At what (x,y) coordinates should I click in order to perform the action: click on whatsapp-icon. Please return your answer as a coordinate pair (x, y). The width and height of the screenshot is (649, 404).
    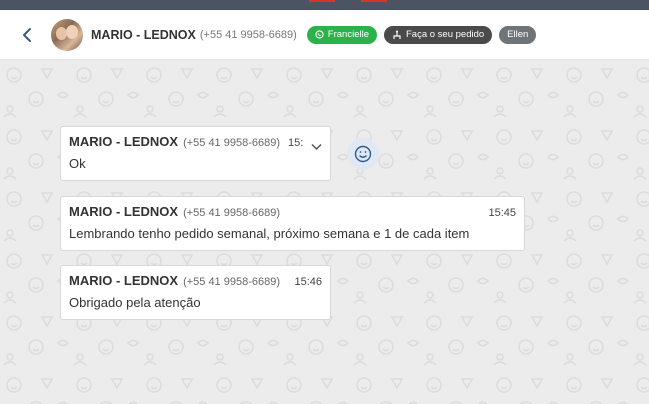
    Looking at the image, I should click on (319, 34).